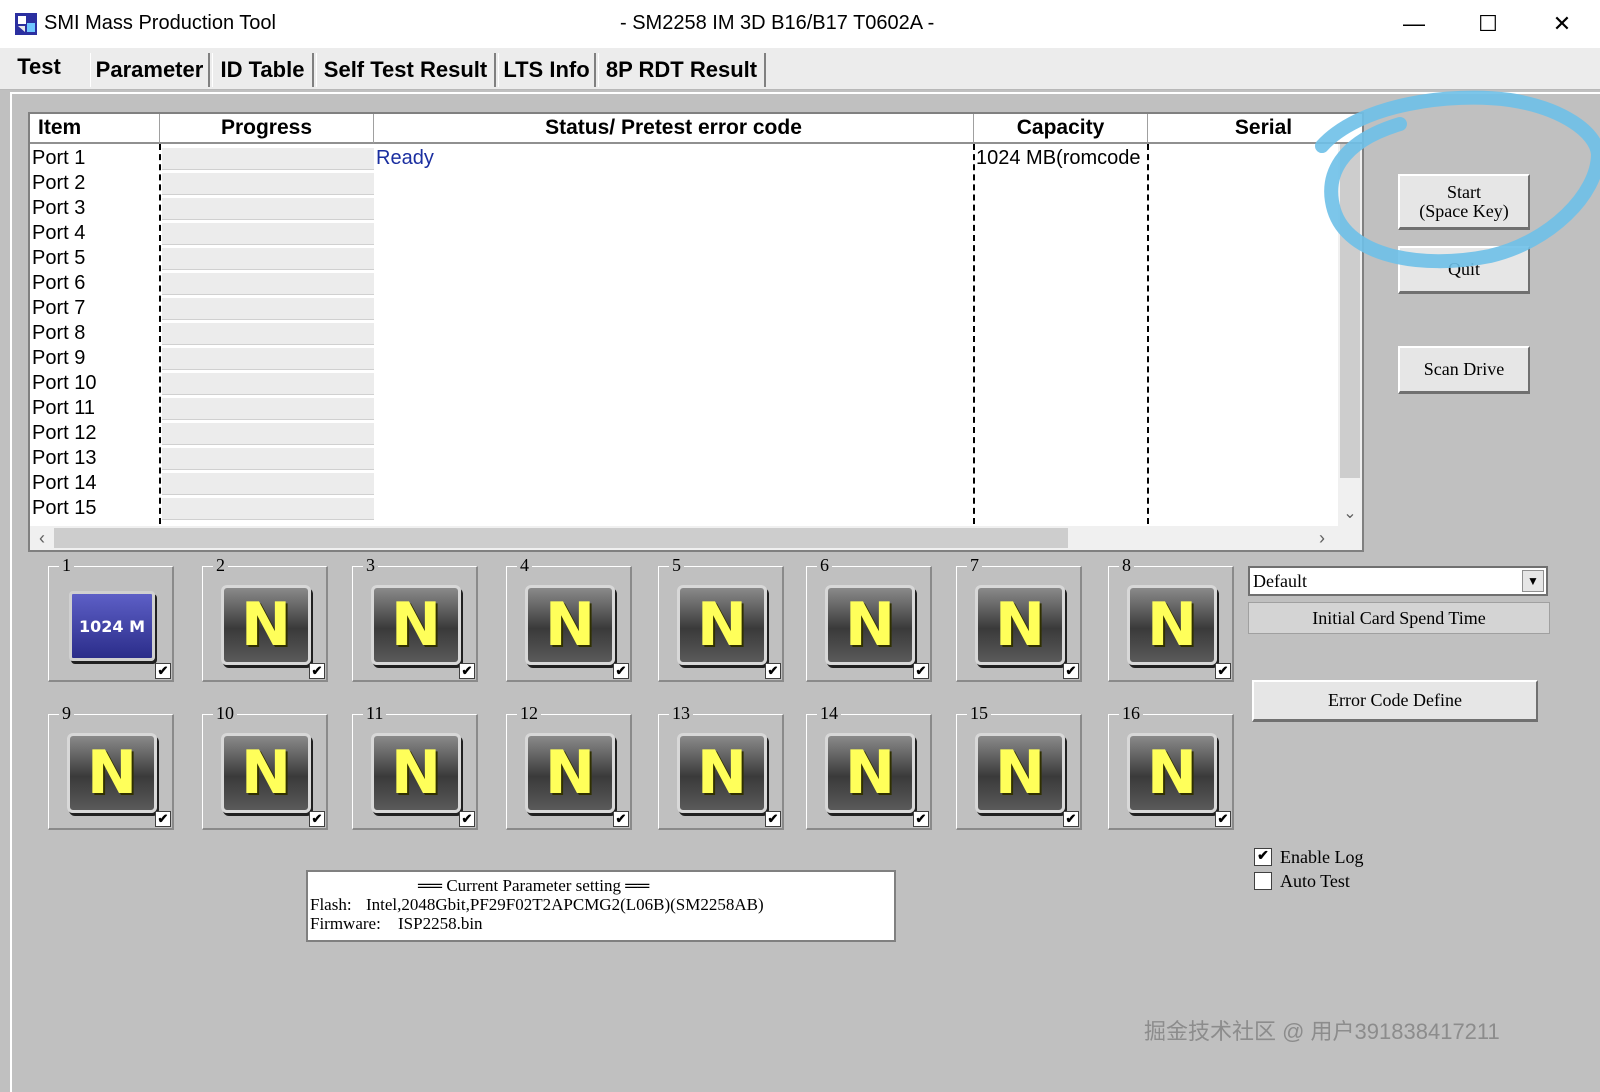 The width and height of the screenshot is (1600, 1092). I want to click on table-row: Port 2, so click(685, 183).